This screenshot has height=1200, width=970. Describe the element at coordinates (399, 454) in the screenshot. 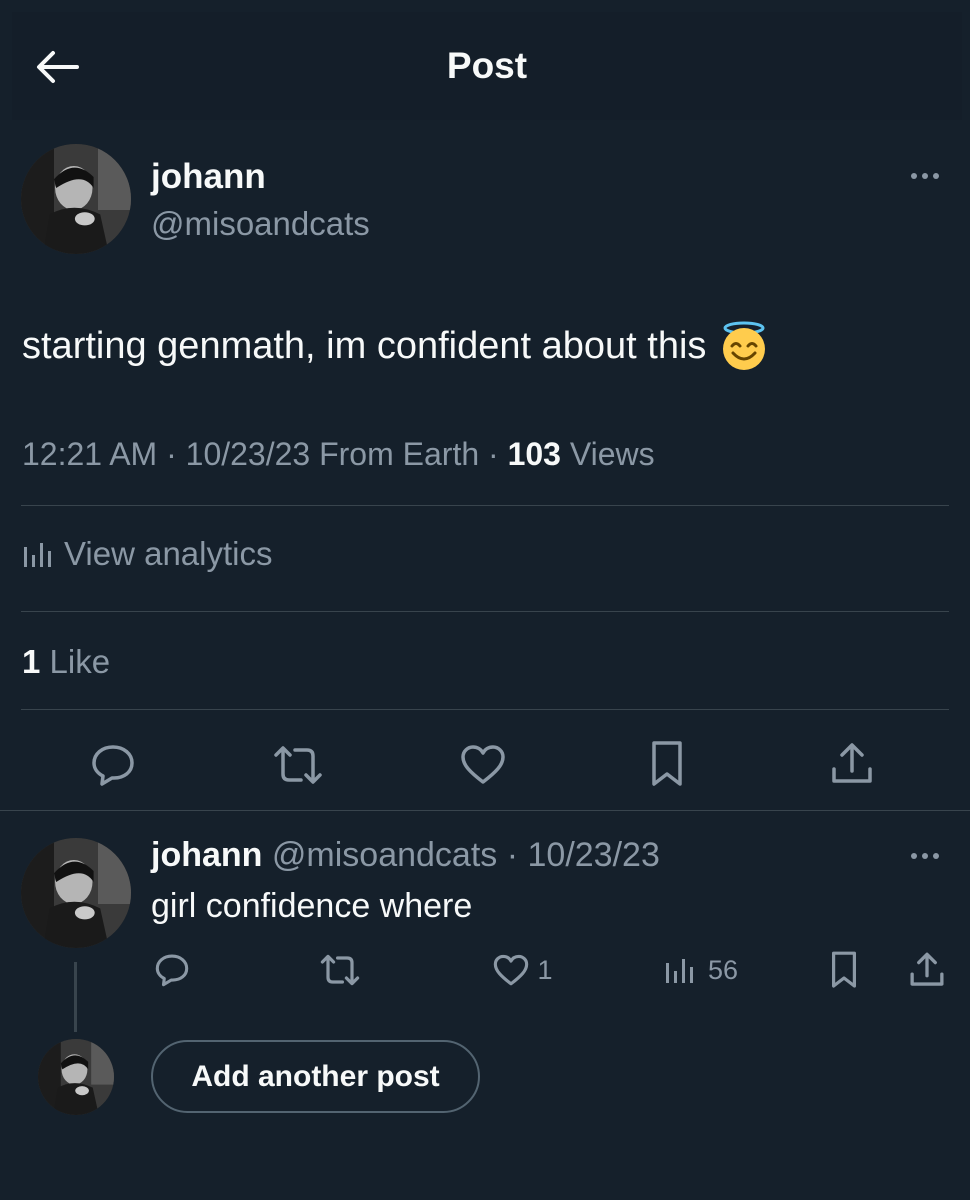

I see `post-source: From Earth` at that location.